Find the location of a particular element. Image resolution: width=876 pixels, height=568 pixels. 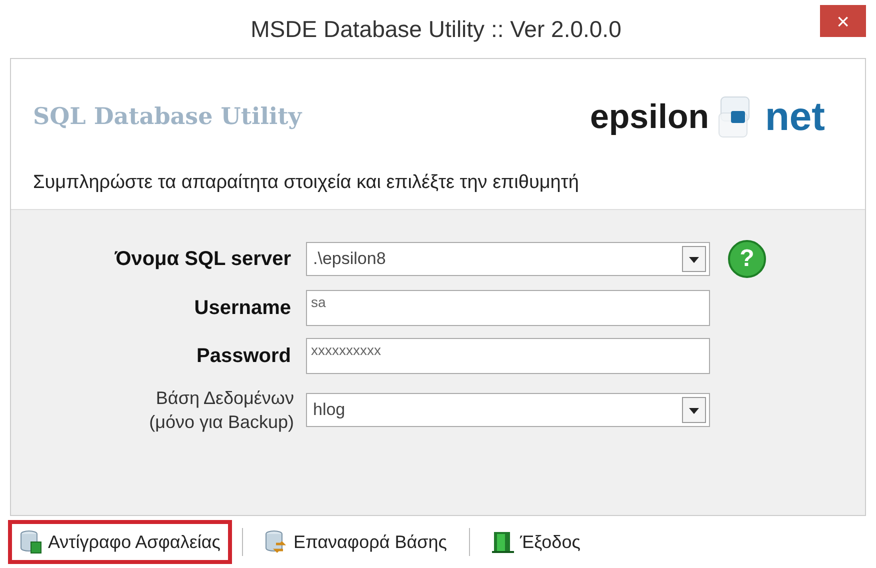

window-title: MSDE Database Utility :: Ver 2.0.0.0 is located at coordinates (436, 29).